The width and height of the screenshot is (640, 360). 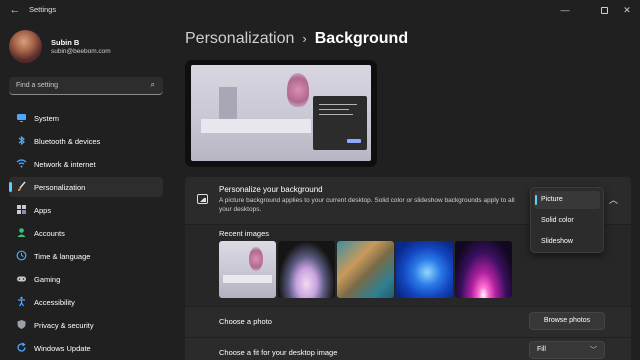 I want to click on dropdown-option-slideshow: Slideshow, so click(x=567, y=242).